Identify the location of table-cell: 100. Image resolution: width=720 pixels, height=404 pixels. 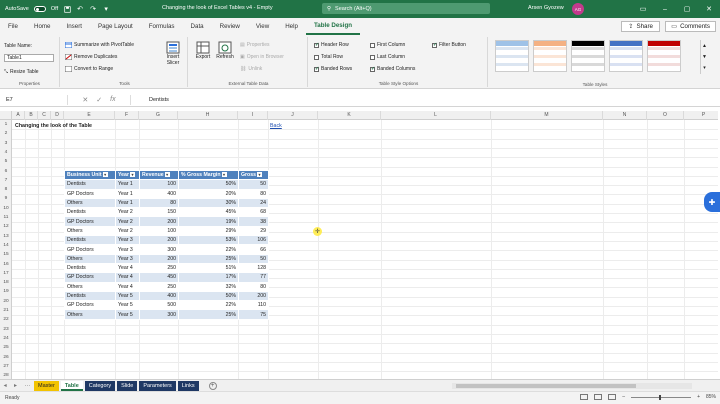
(159, 184).